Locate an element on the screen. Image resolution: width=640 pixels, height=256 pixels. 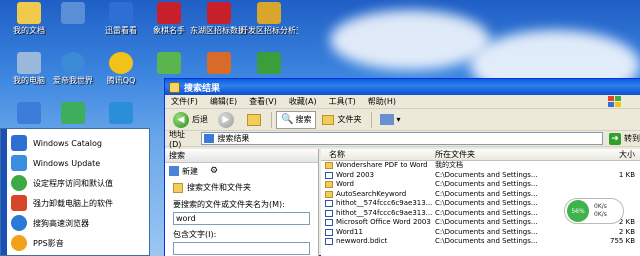
start-menu-item-pps: PPS影音 is located at coordinates (37, 243).